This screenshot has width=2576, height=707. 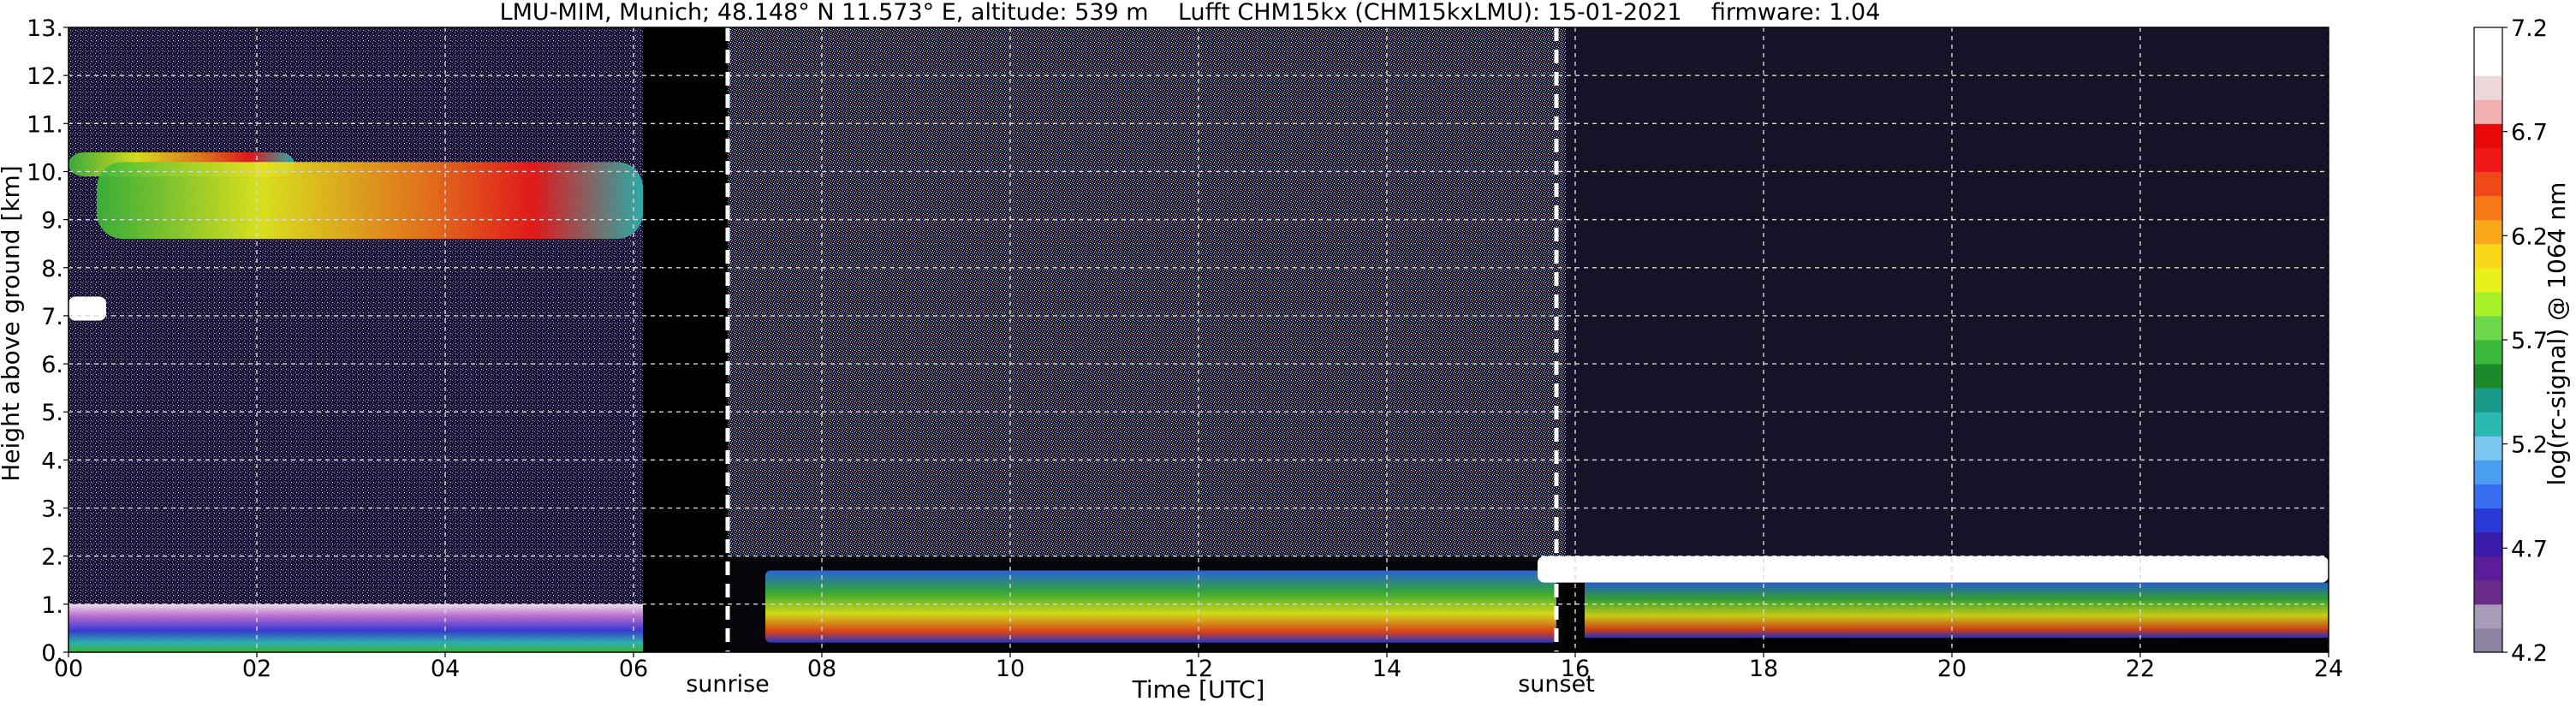 I want to click on y-tick-label: 2., so click(x=52, y=557).